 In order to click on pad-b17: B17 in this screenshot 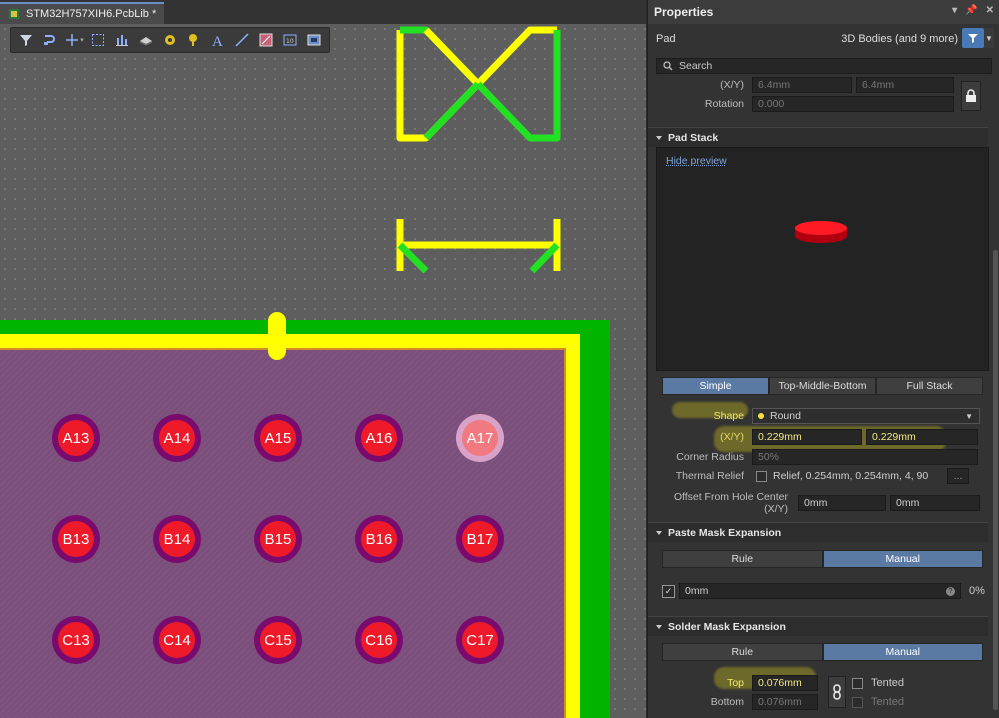, I will do `click(480, 539)`.